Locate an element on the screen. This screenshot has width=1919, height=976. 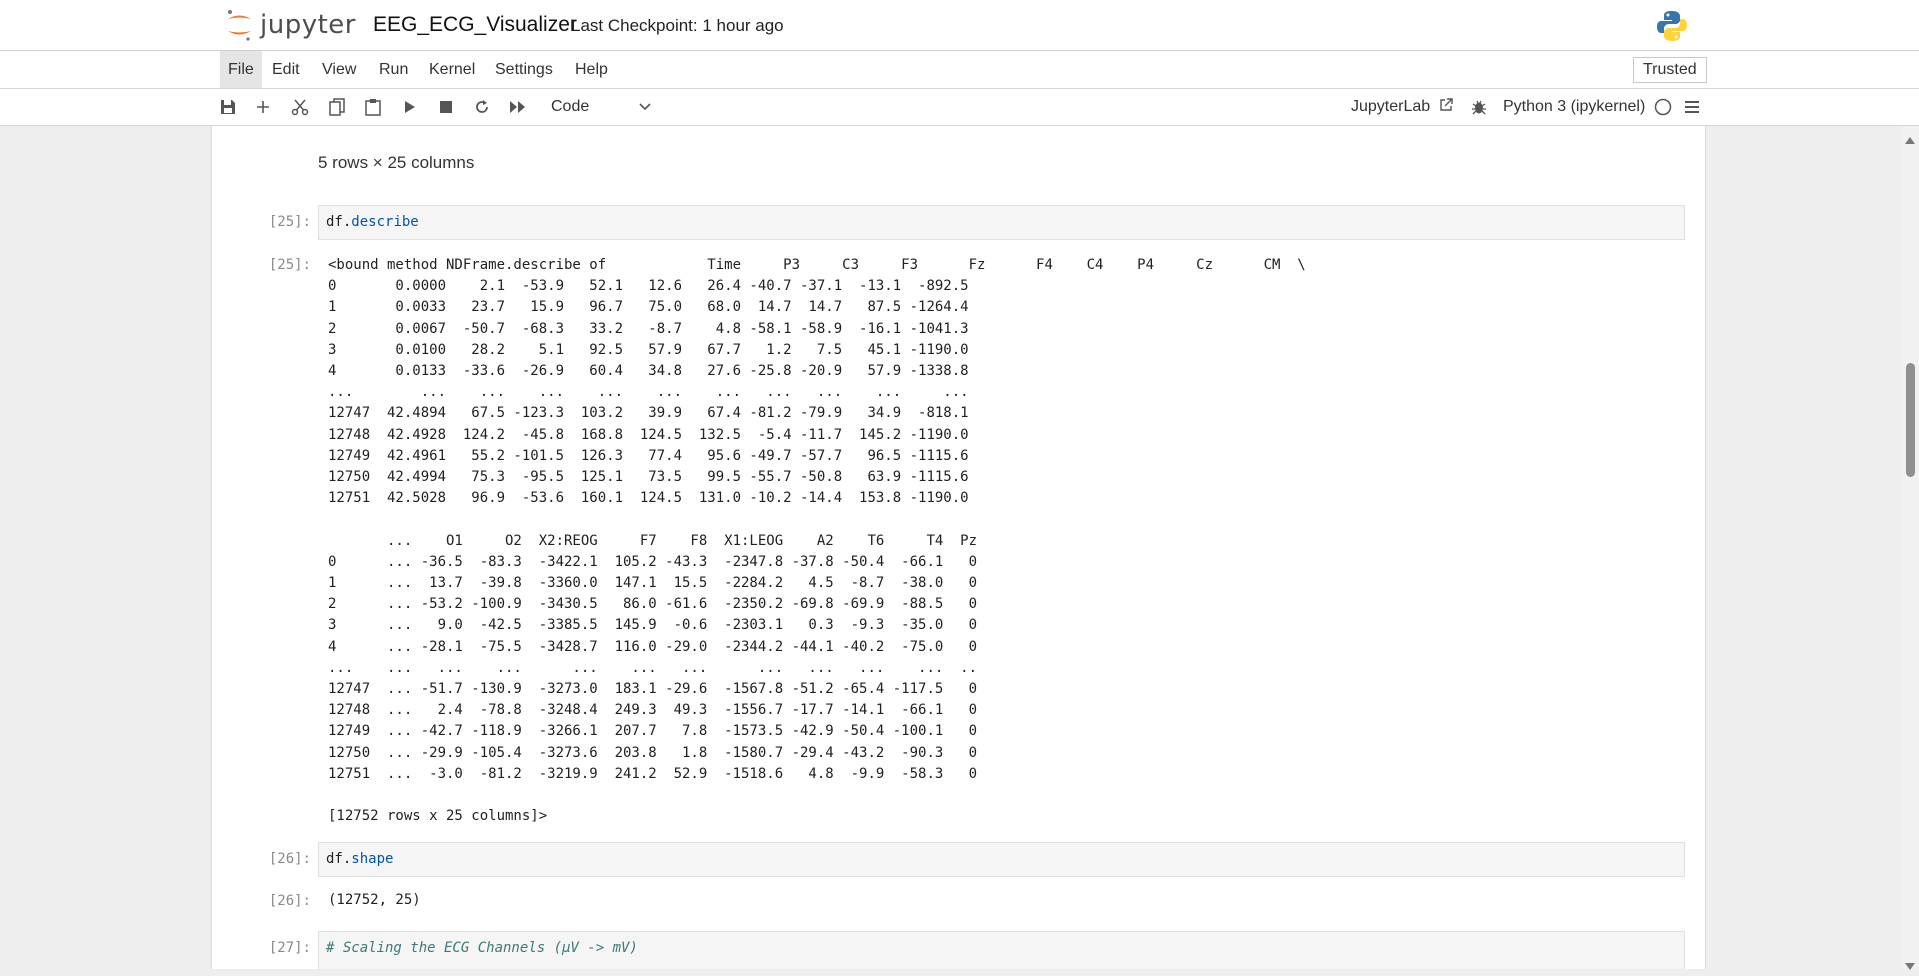
trusted-indicator: Trusted is located at coordinates (1670, 70).